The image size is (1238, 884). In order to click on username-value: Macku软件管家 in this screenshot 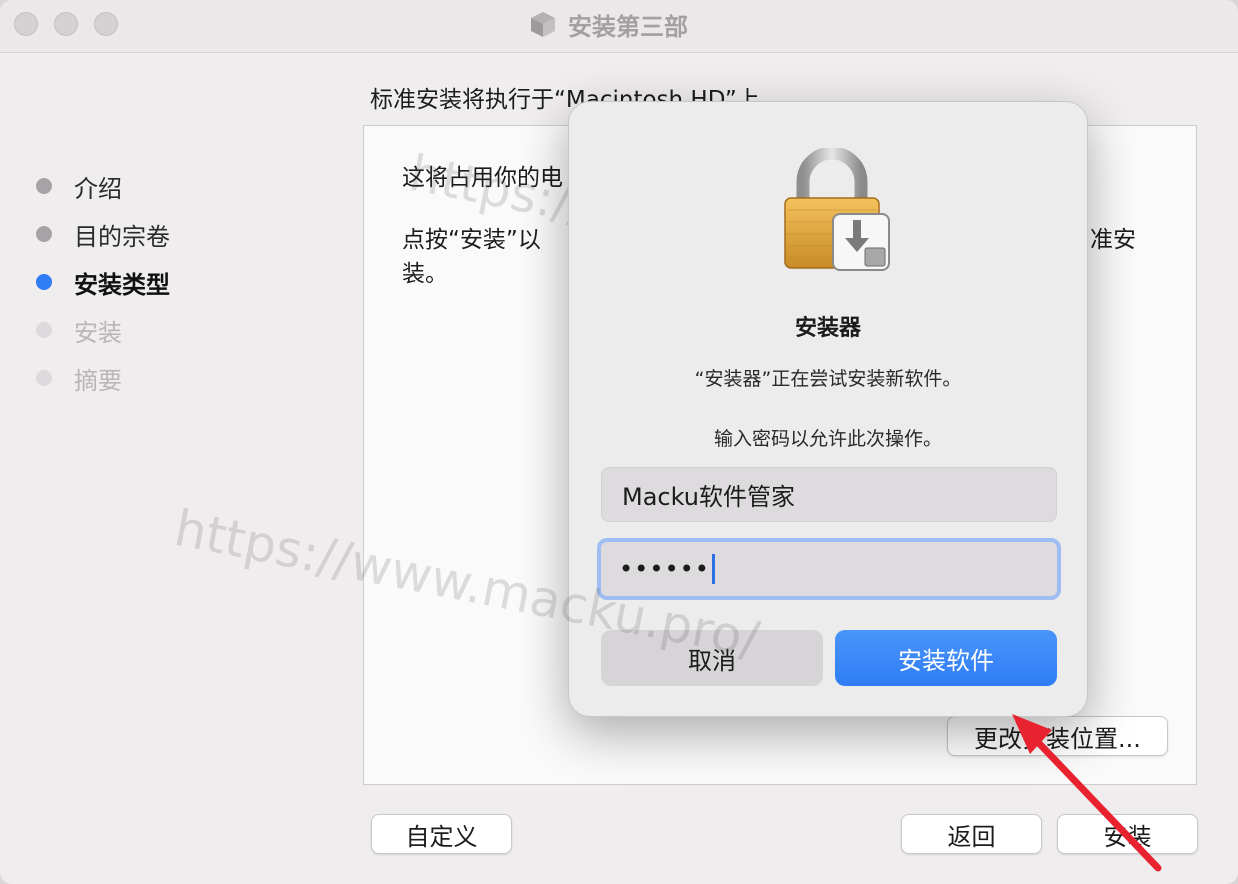, I will do `click(708, 497)`.